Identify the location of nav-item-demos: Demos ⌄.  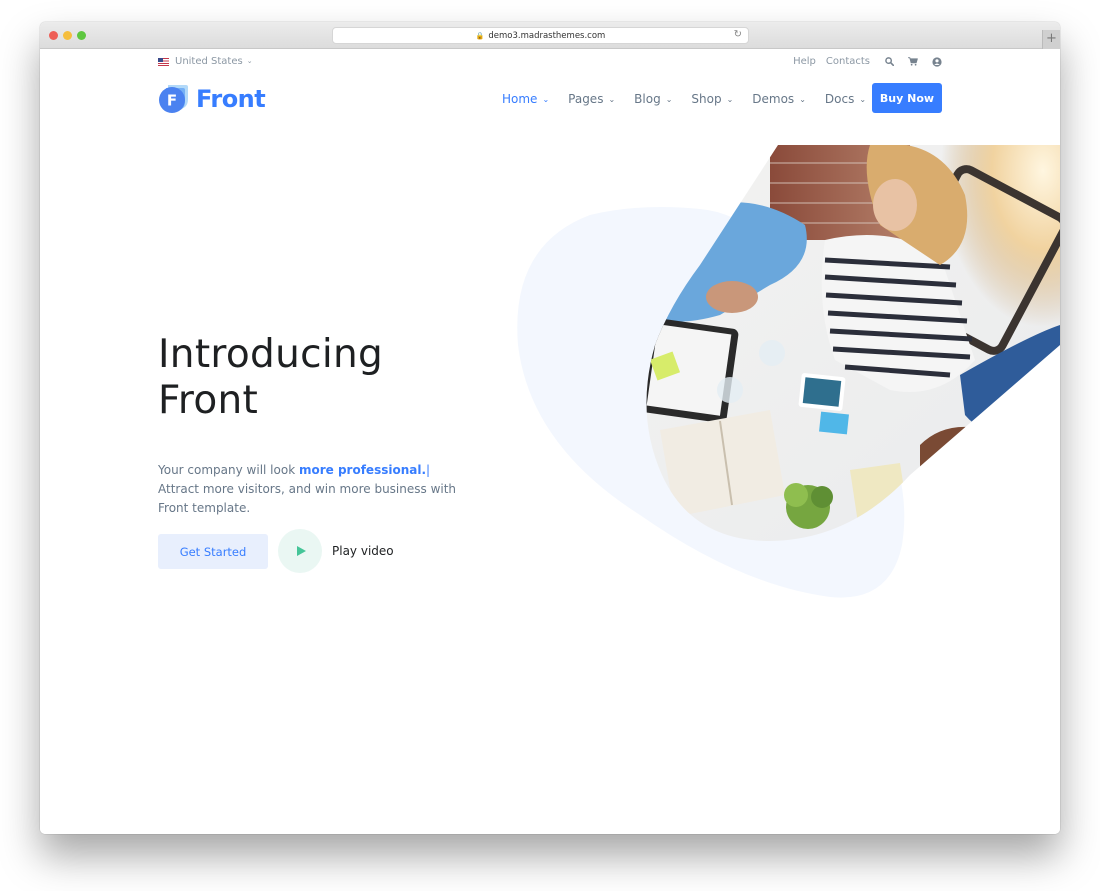
(779, 99).